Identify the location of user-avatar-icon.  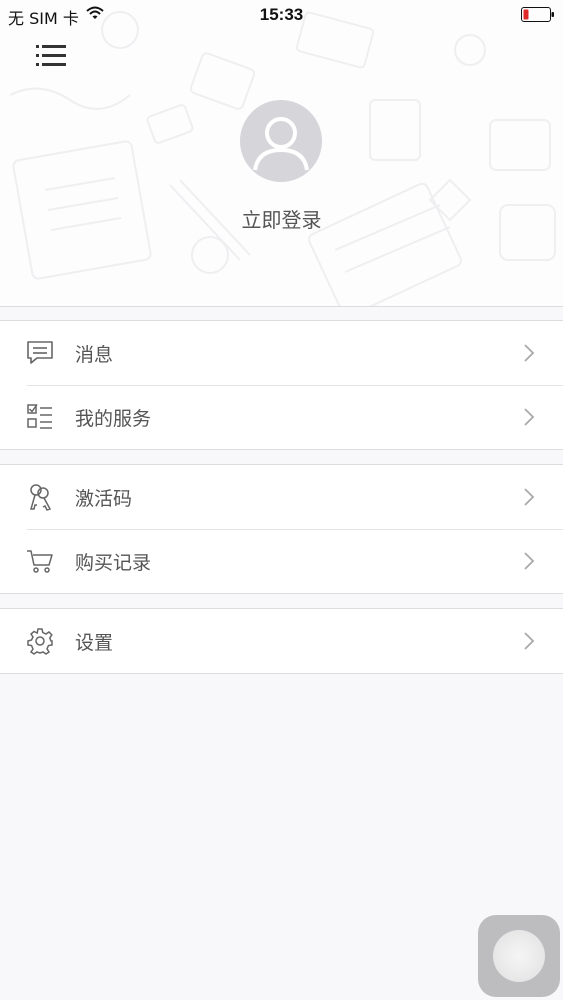
(281, 141).